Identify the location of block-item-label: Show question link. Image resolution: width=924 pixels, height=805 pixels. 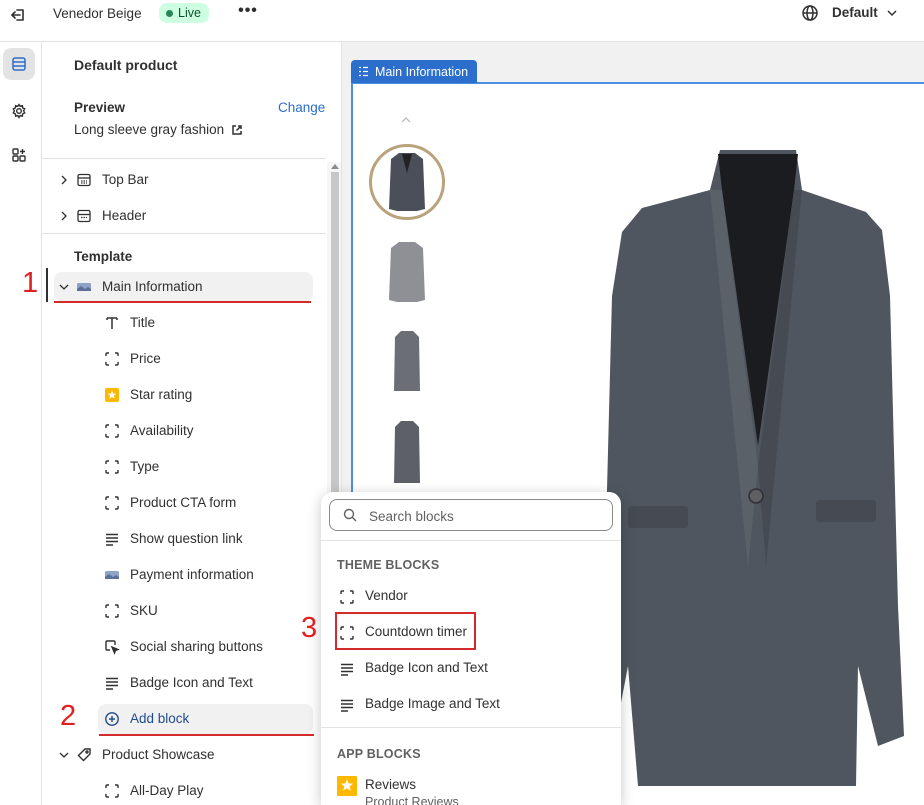
(186, 538).